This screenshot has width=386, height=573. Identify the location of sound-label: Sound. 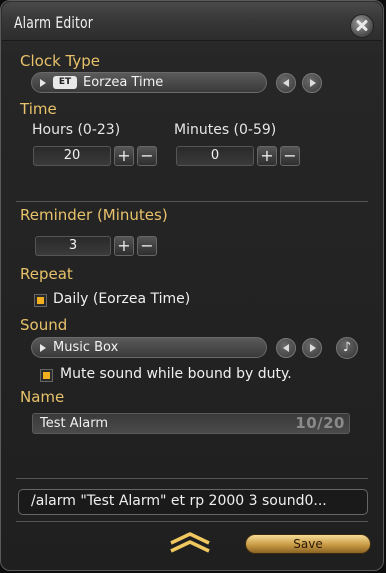
(44, 325).